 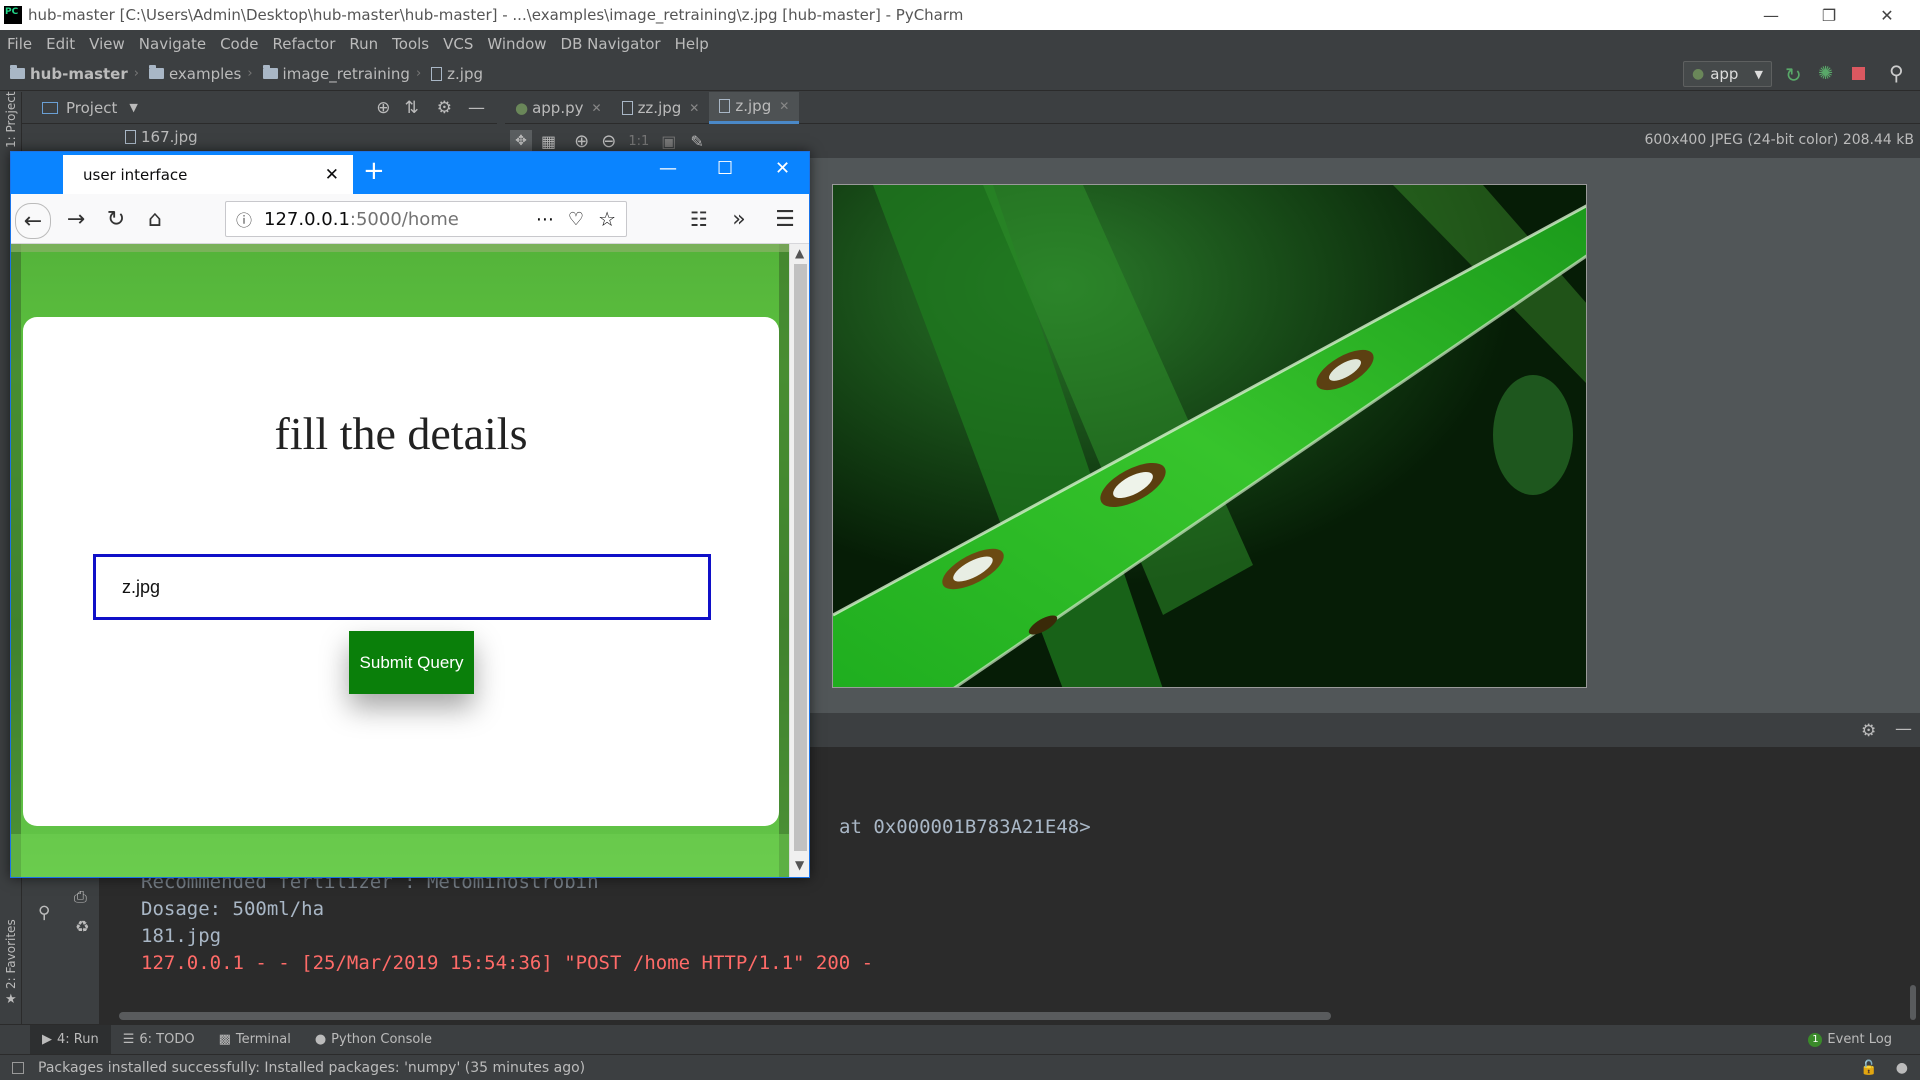 What do you see at coordinates (545, 219) in the screenshot?
I see `page-actions-icon: ⋯` at bounding box center [545, 219].